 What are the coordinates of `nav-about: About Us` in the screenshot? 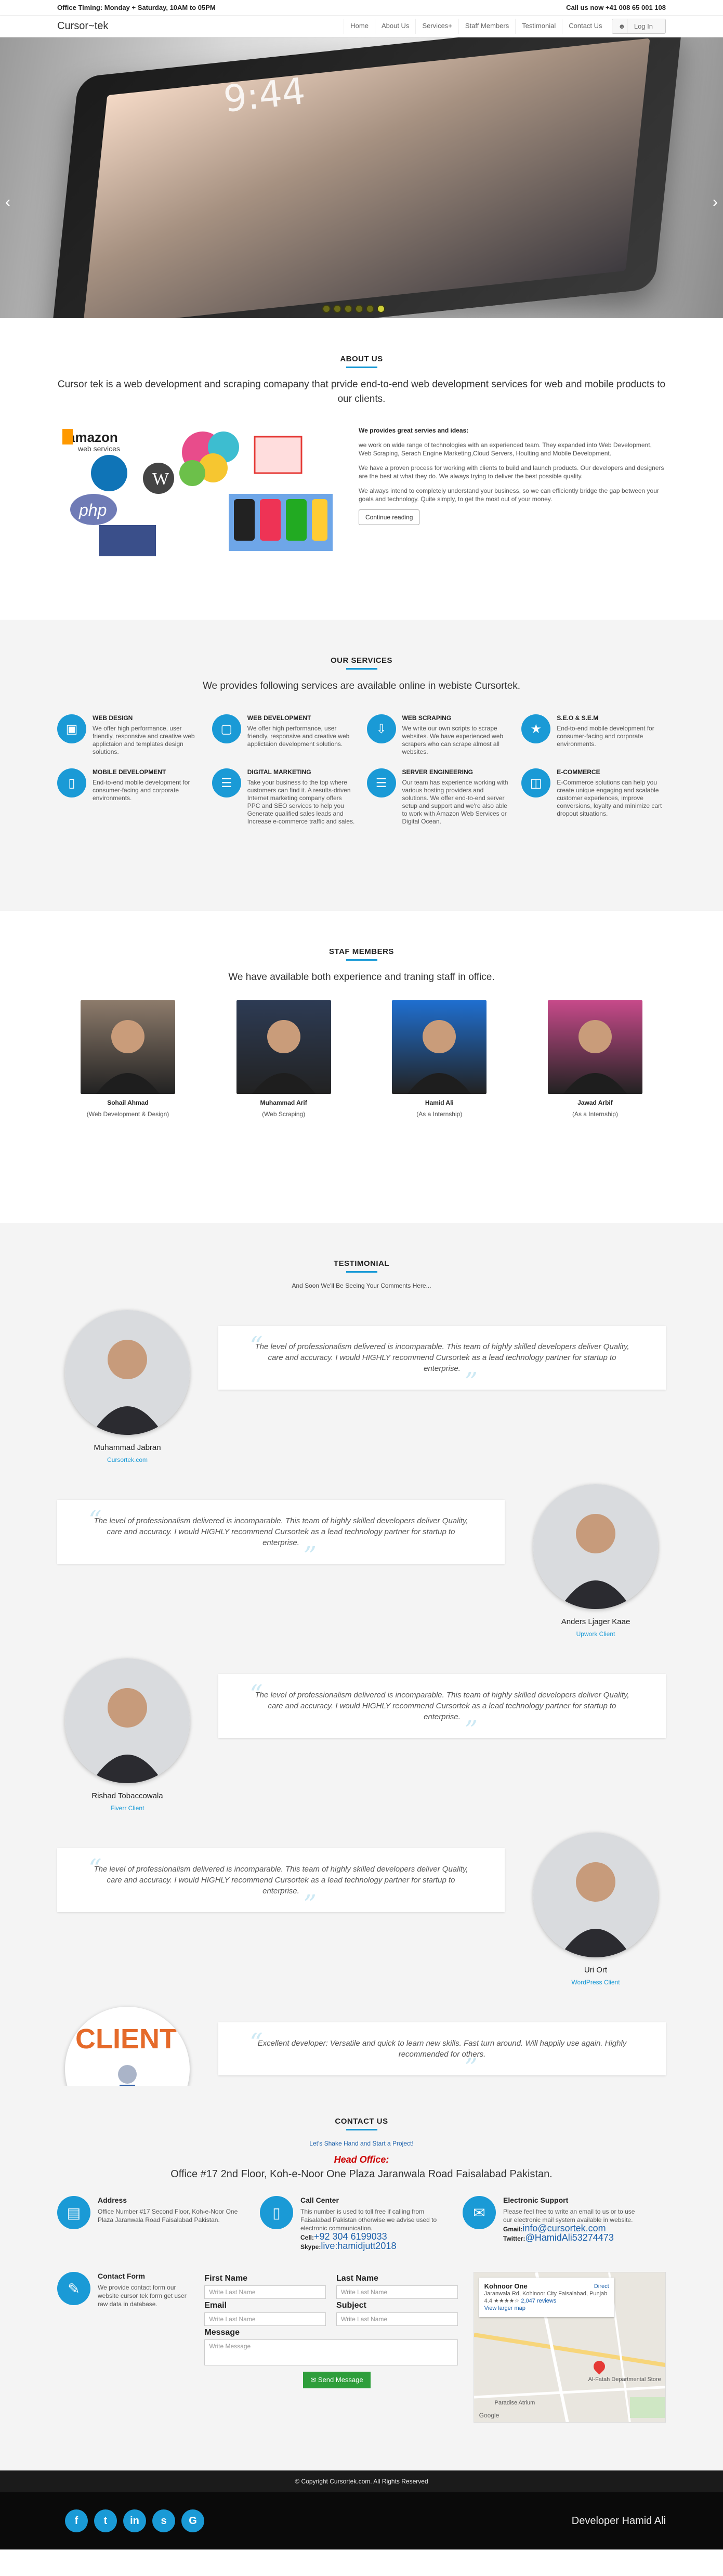 It's located at (394, 26).